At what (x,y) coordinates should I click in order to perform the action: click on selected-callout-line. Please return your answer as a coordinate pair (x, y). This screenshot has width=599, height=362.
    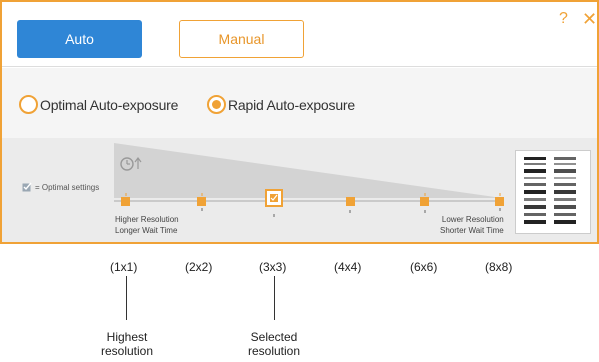
    Looking at the image, I should click on (274, 298).